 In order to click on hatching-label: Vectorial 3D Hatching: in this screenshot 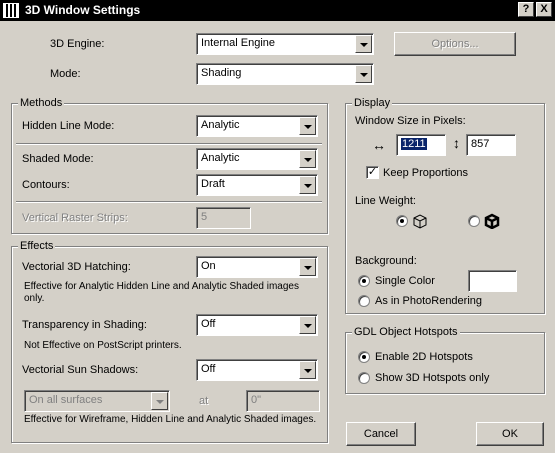, I will do `click(76, 267)`.